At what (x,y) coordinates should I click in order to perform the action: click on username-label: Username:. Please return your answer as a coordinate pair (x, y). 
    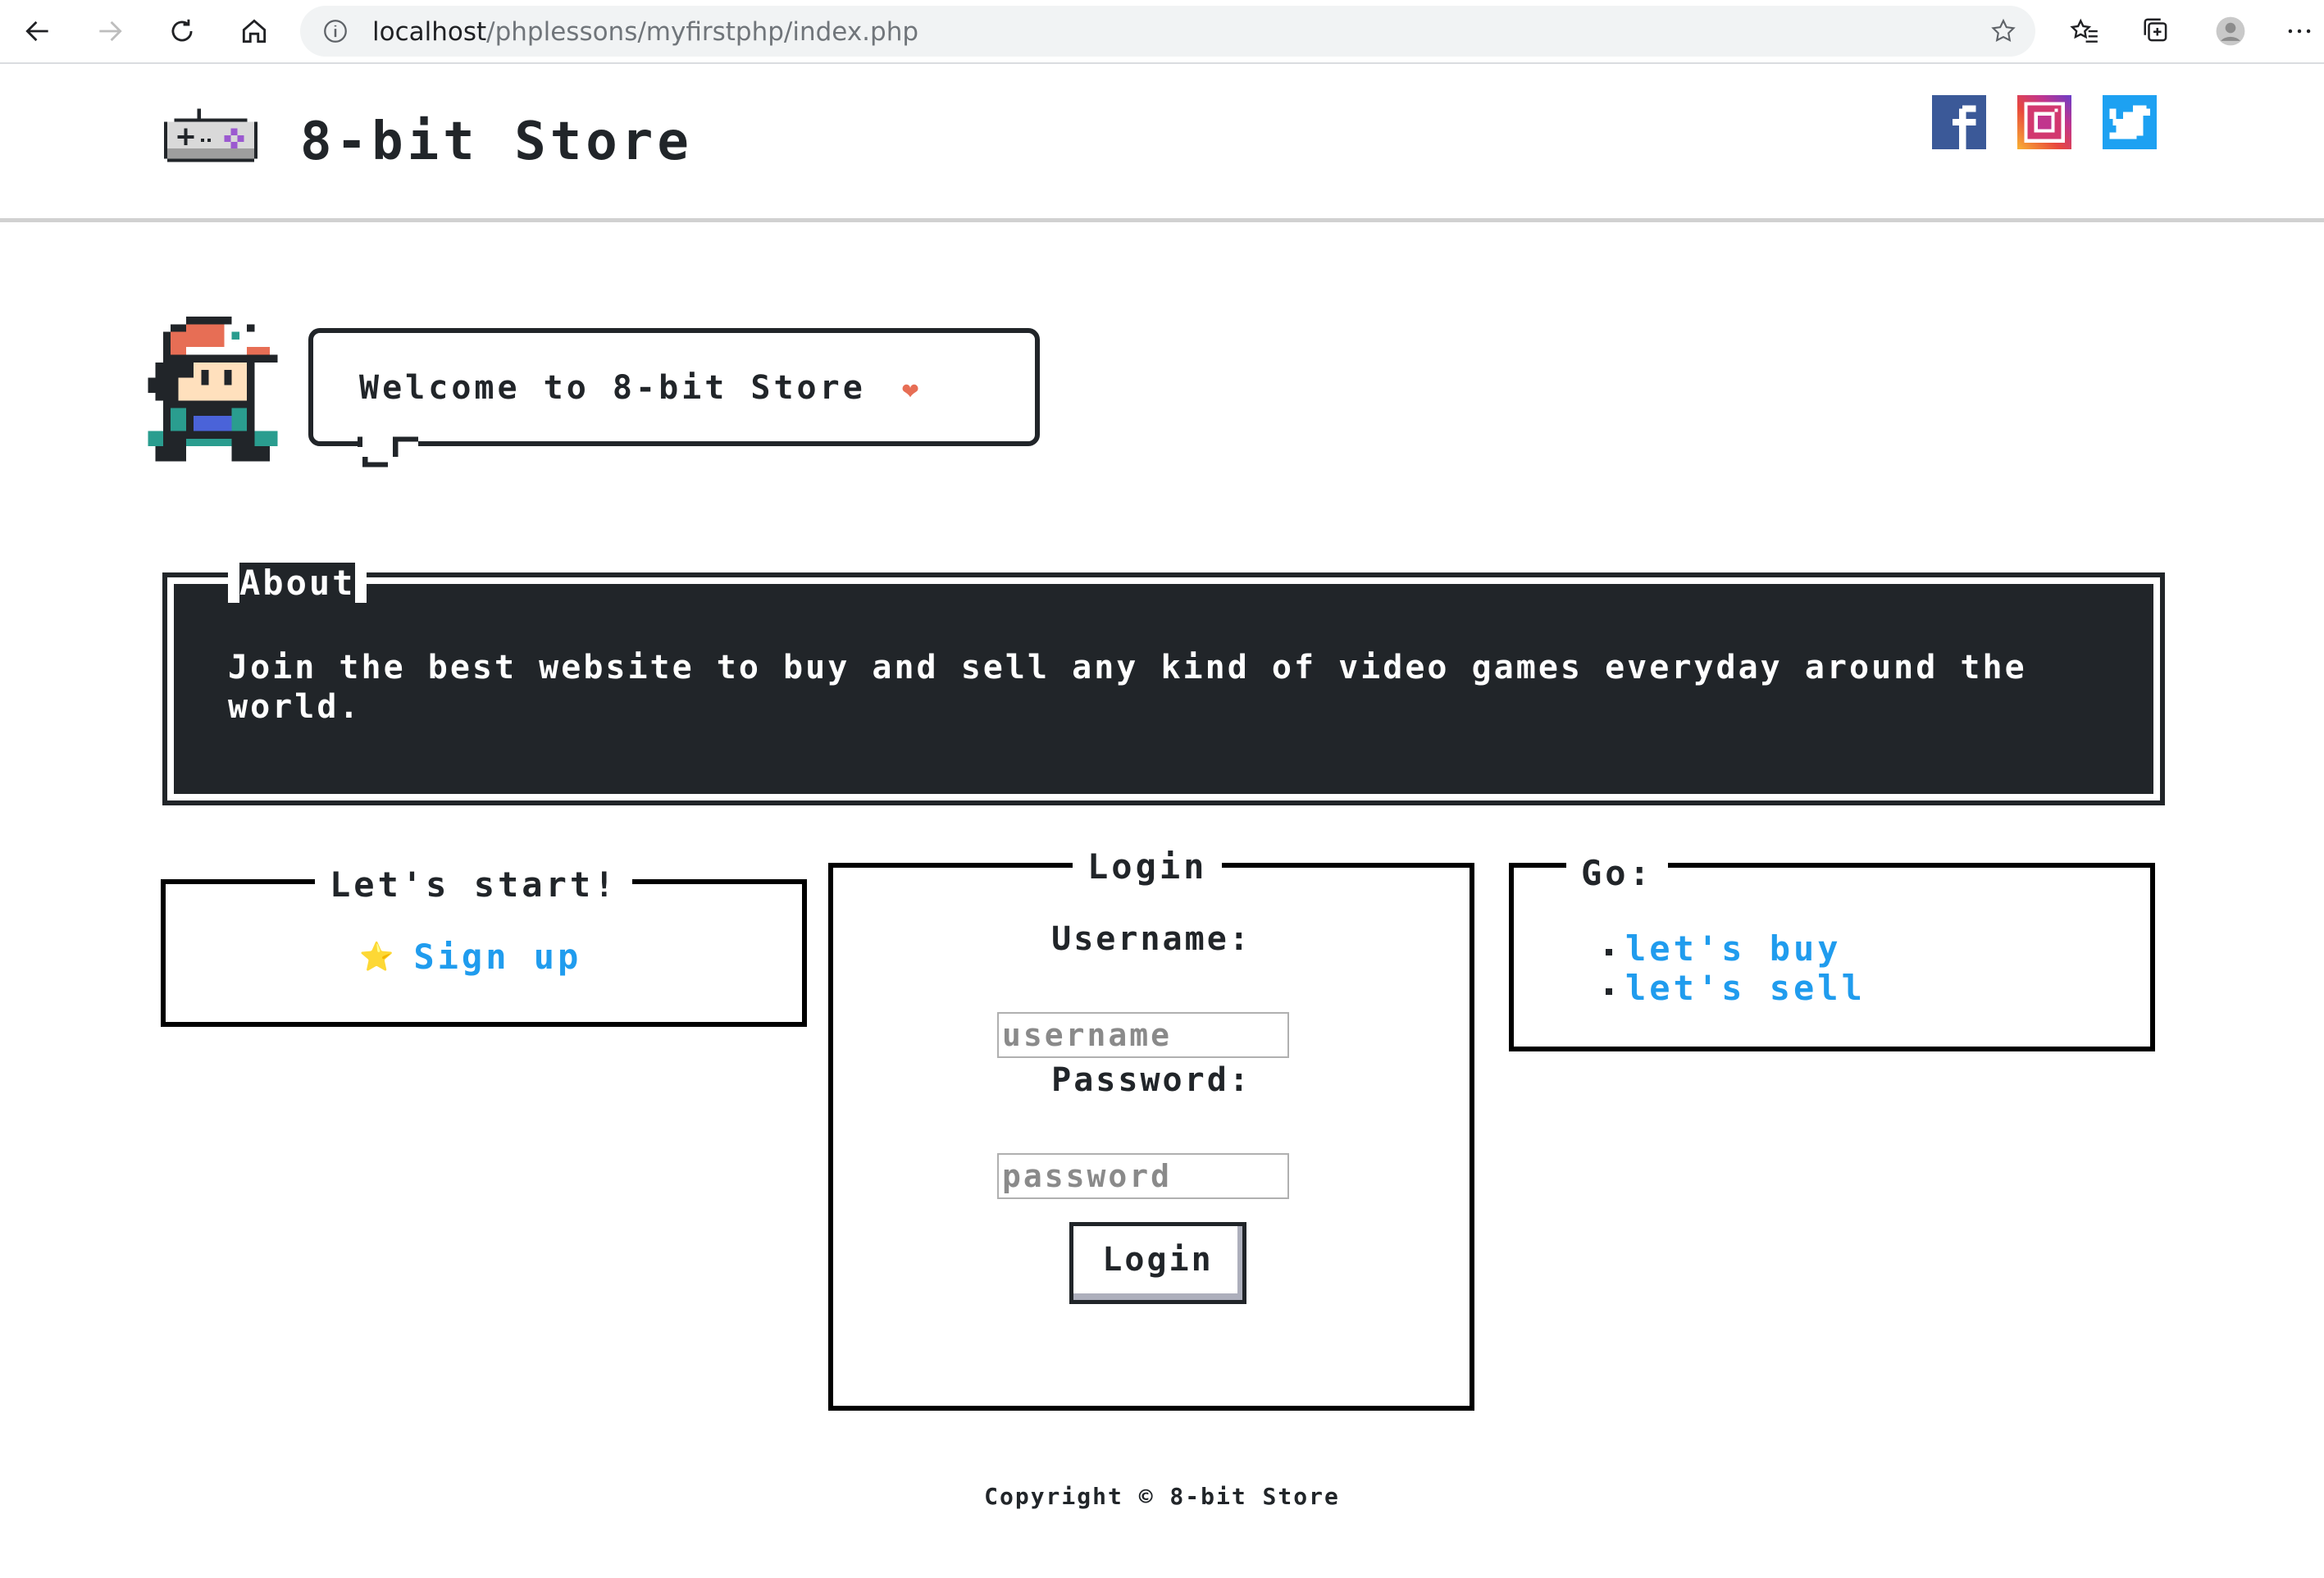
    Looking at the image, I should click on (1151, 939).